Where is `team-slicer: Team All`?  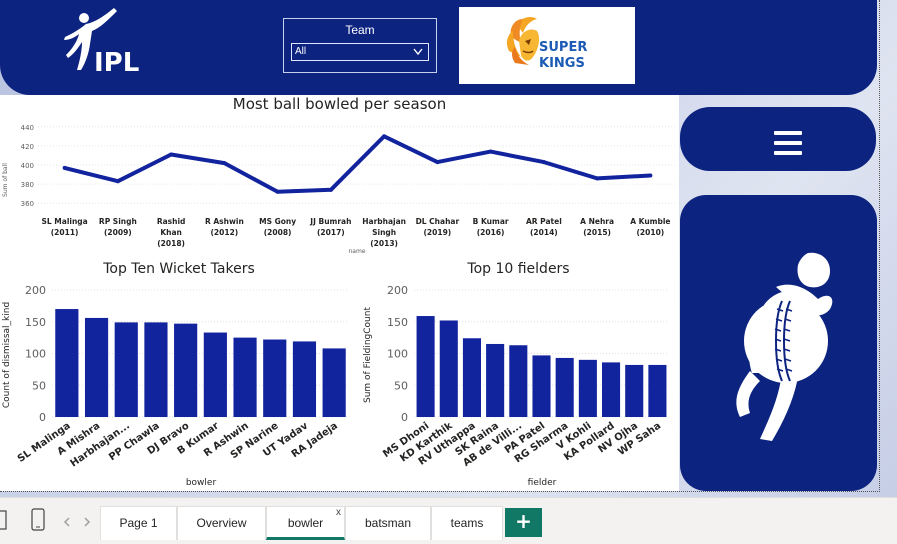
team-slicer: Team All is located at coordinates (360, 45).